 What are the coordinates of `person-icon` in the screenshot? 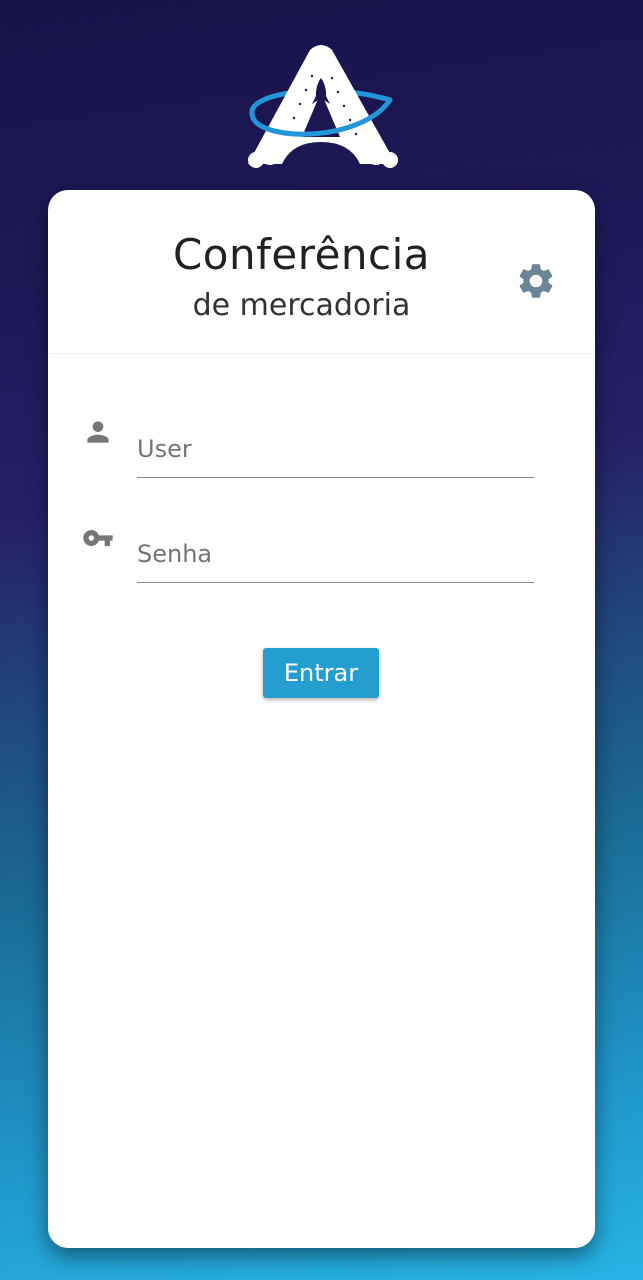 It's located at (98, 432).